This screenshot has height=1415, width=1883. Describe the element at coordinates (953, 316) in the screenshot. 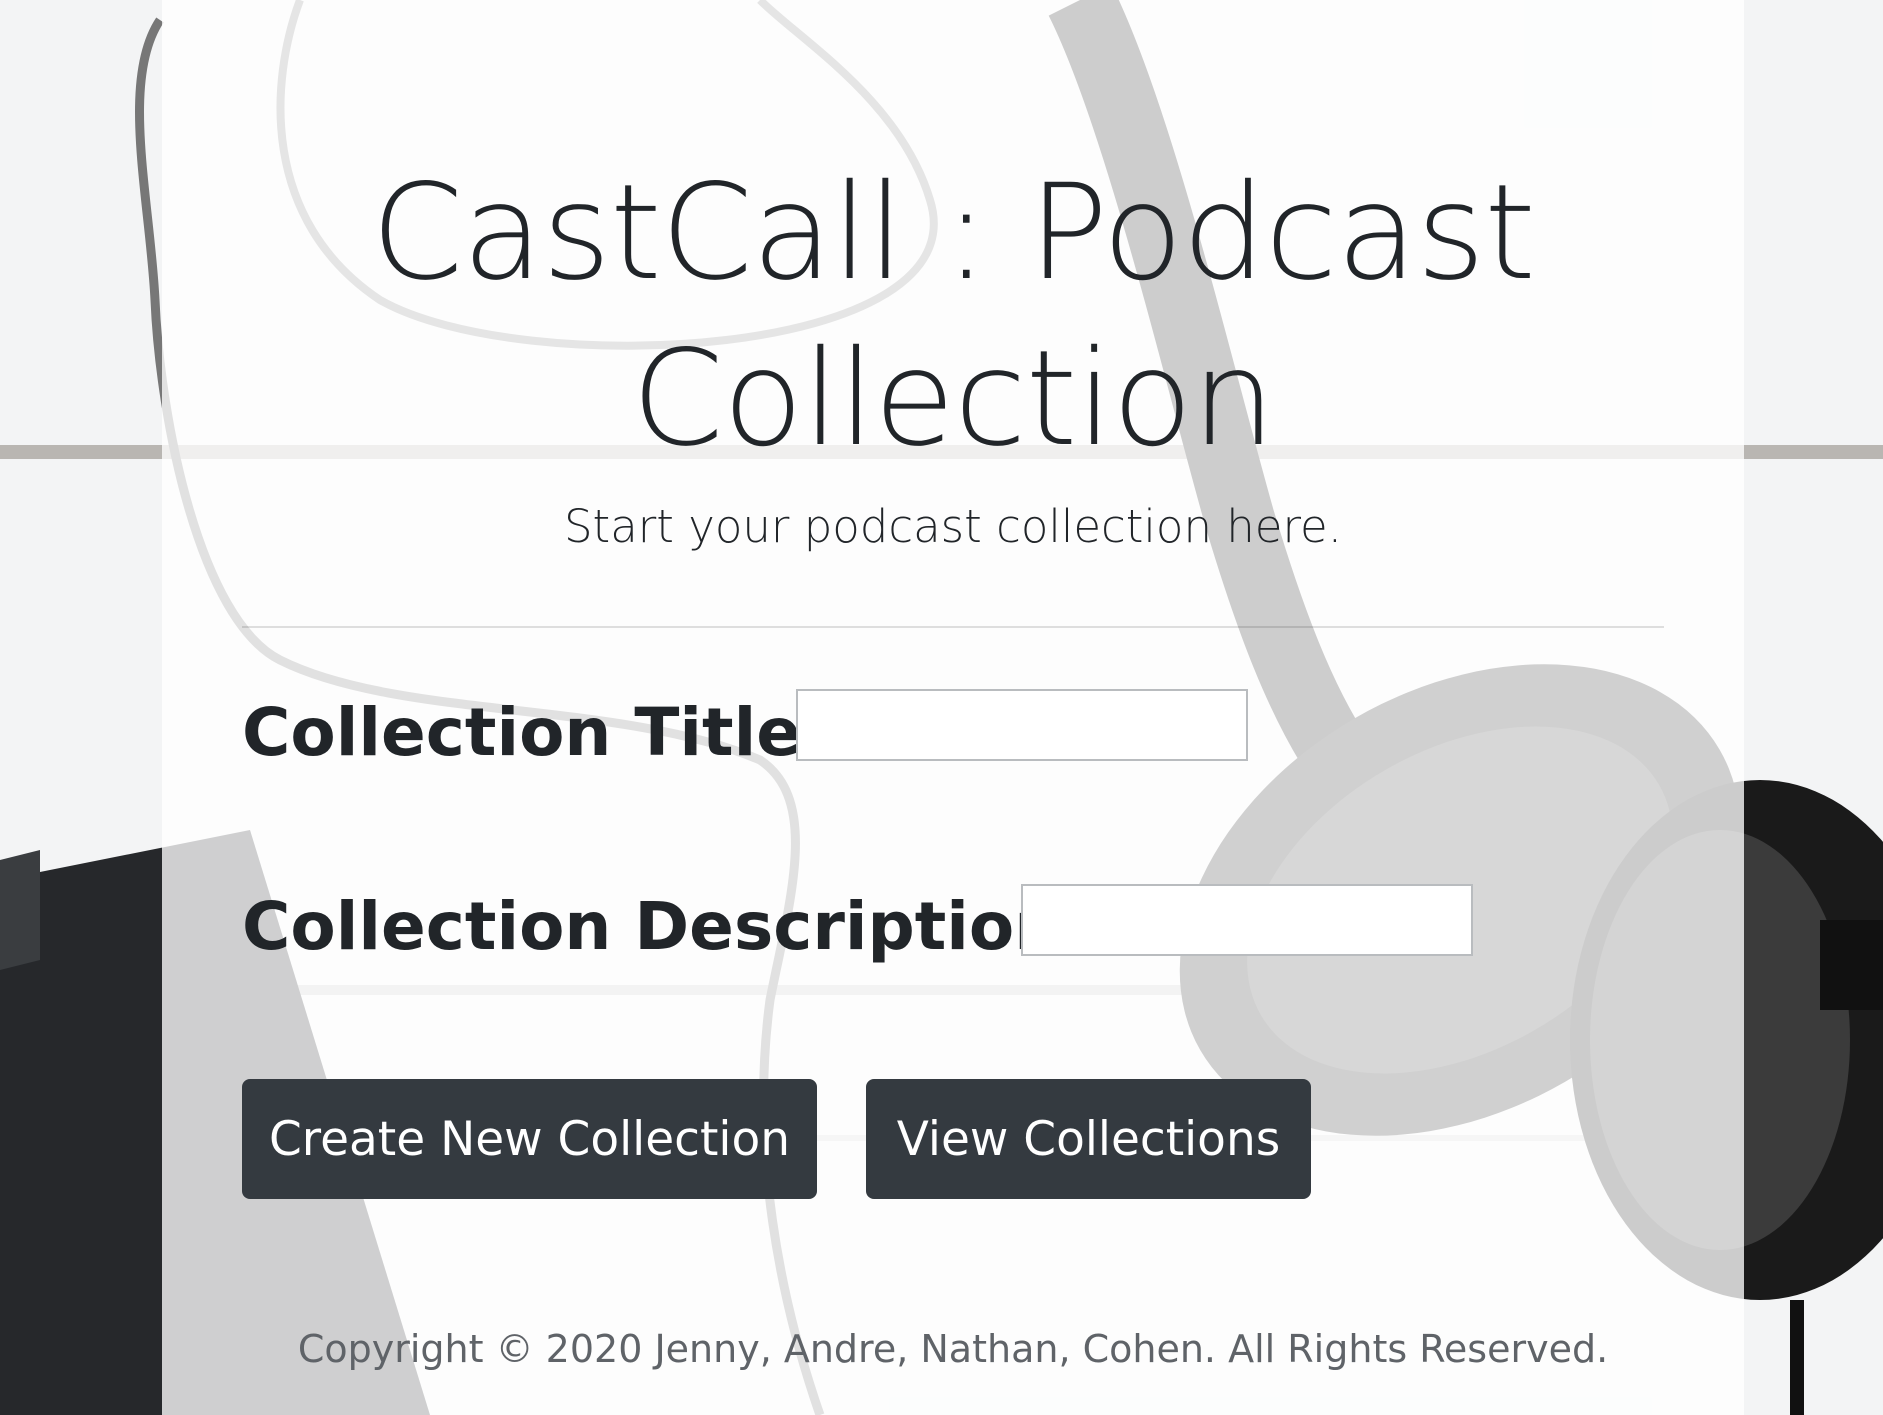

I see `page-title: CastCall : Podcast Collection` at that location.